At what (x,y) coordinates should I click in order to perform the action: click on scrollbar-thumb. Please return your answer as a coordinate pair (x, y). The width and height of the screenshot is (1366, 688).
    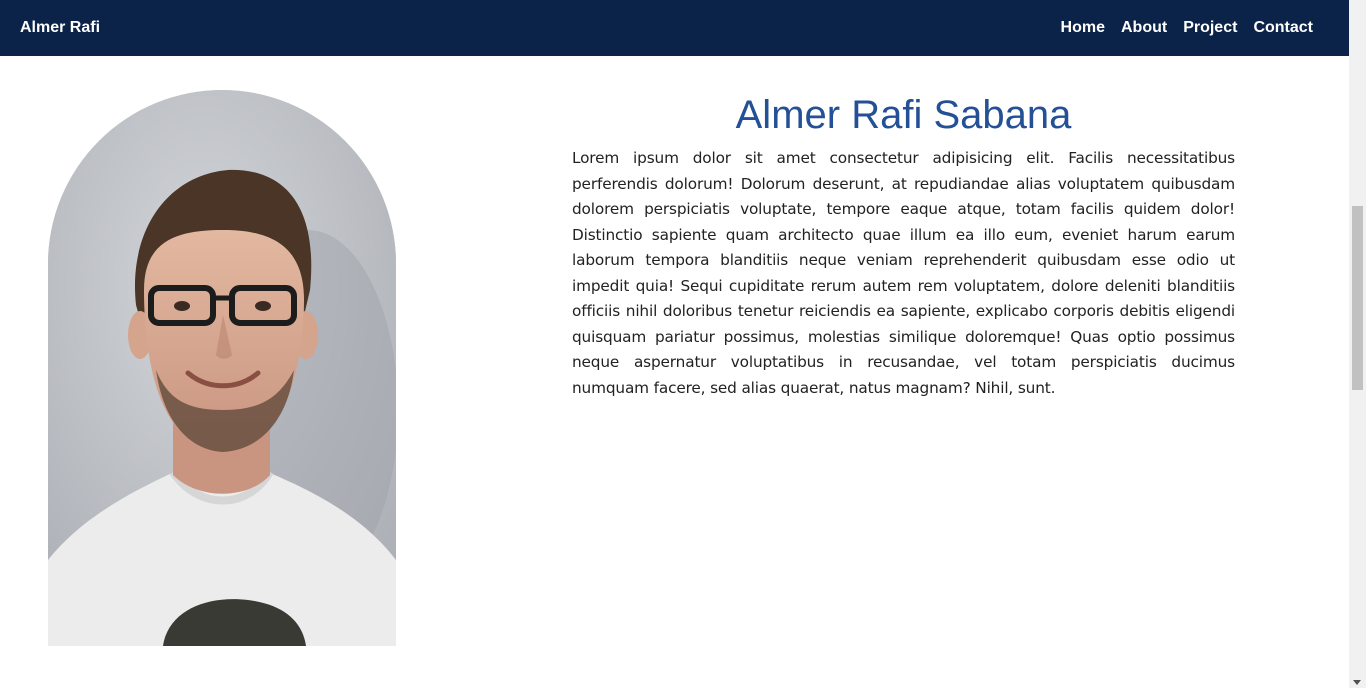
    Looking at the image, I should click on (1357, 298).